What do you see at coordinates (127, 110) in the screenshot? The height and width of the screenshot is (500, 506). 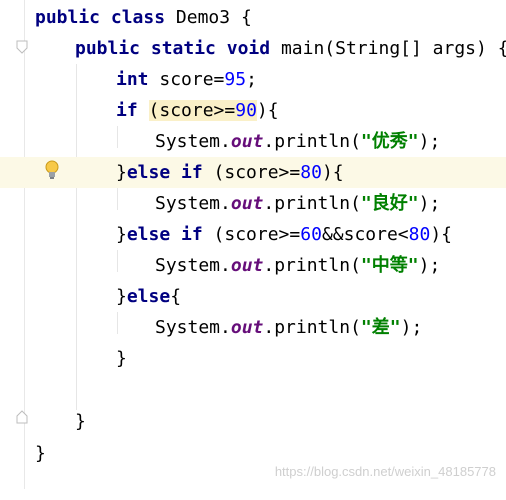 I see `keyword: if` at bounding box center [127, 110].